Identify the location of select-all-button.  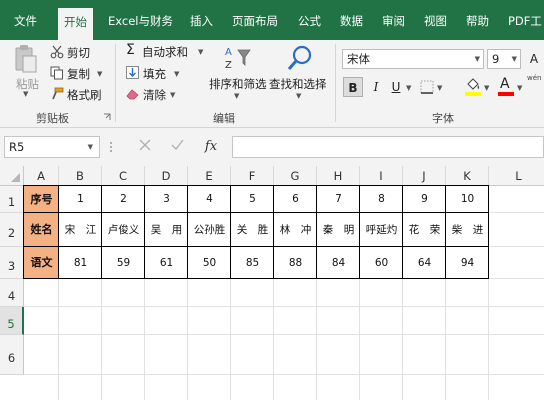
(12, 176).